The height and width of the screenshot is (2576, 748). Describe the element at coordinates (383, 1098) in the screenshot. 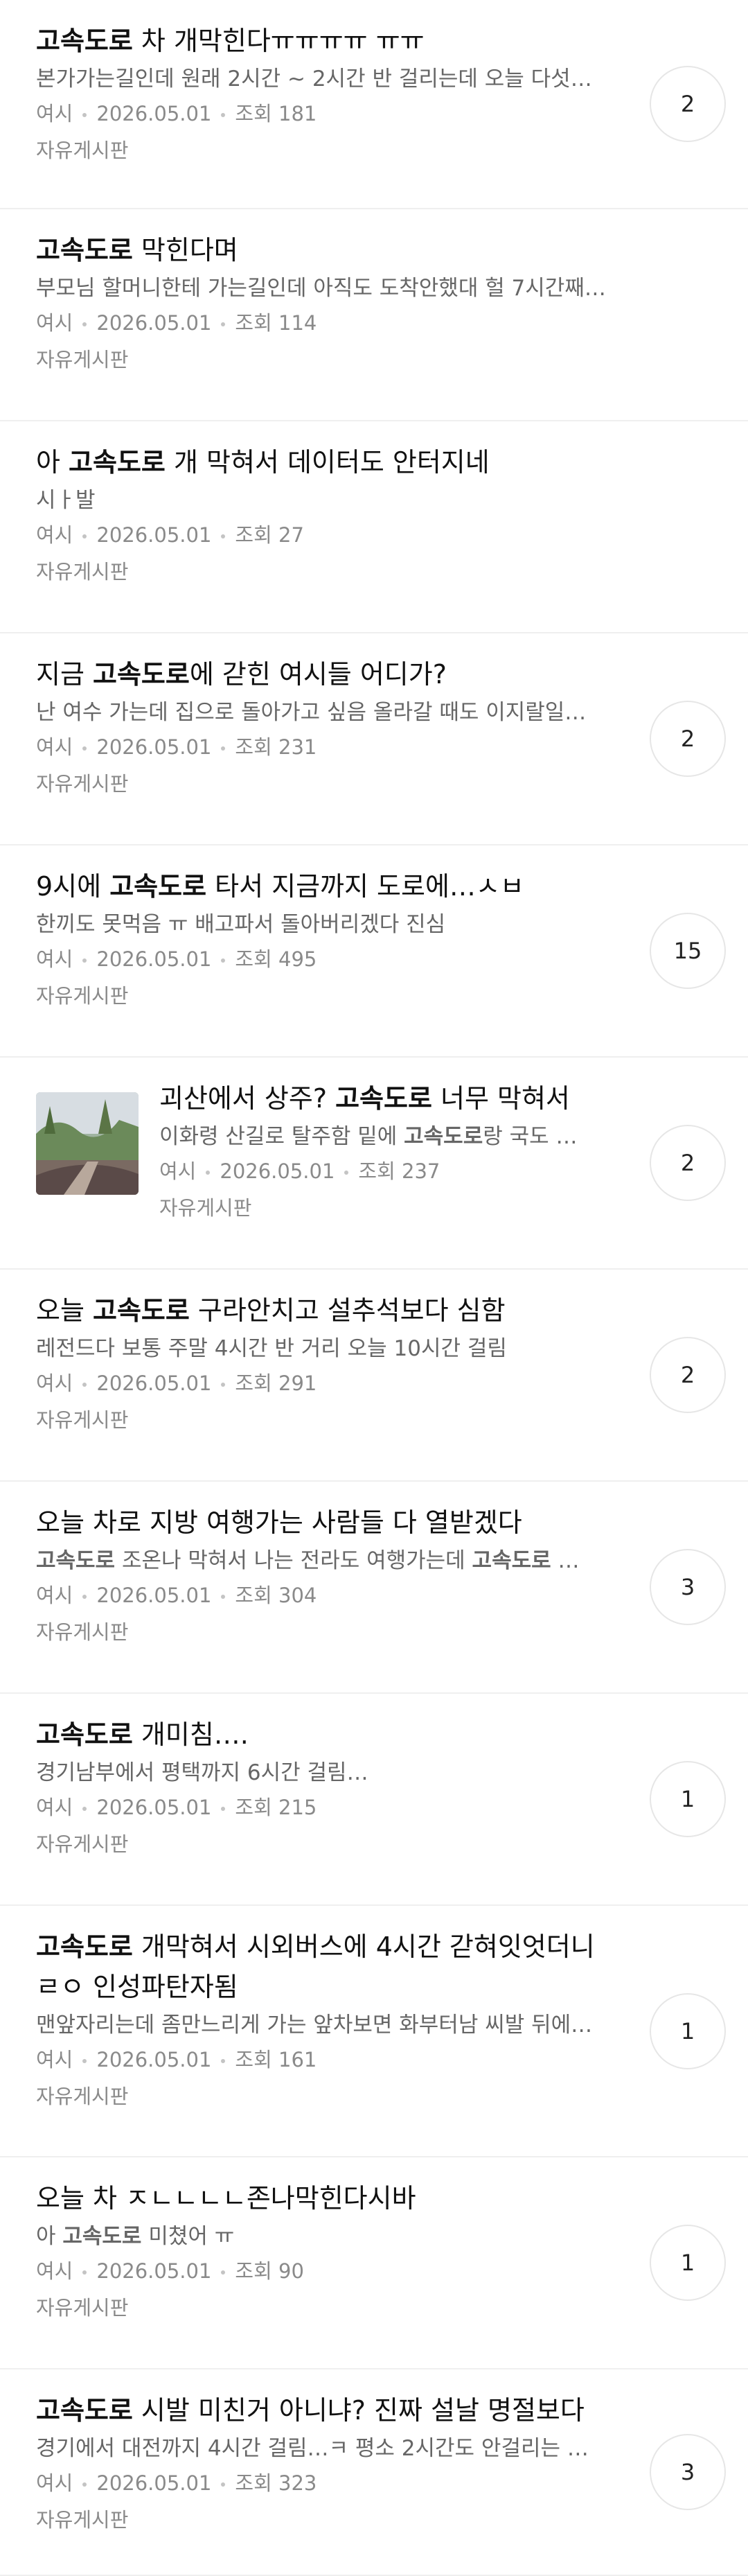

I see `post-title: 괴산에서 상주? 고속도로 너무 막혀서` at that location.